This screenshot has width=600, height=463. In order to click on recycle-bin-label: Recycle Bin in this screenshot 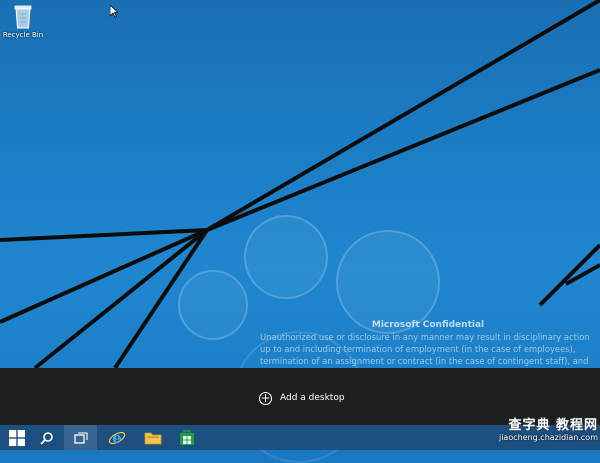, I will do `click(23, 35)`.